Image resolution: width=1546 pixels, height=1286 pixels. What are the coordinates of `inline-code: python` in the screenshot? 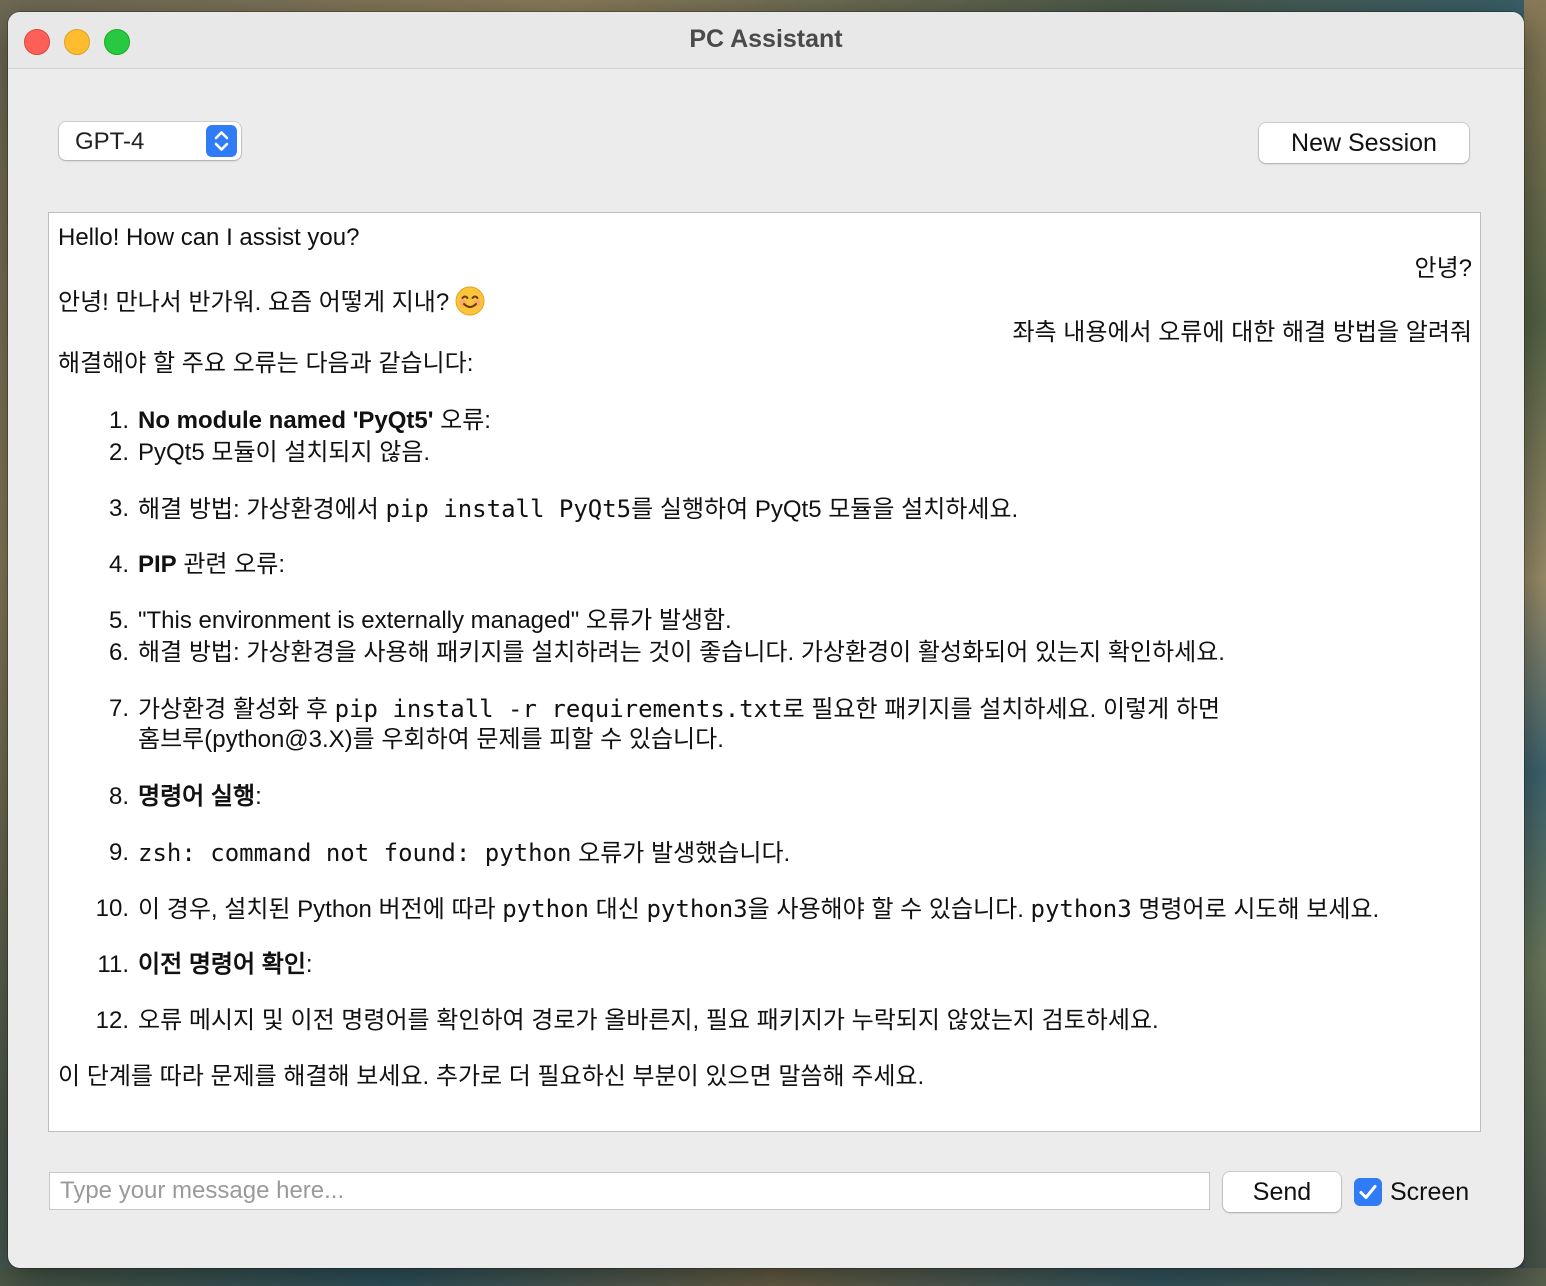 It's located at (545, 909).